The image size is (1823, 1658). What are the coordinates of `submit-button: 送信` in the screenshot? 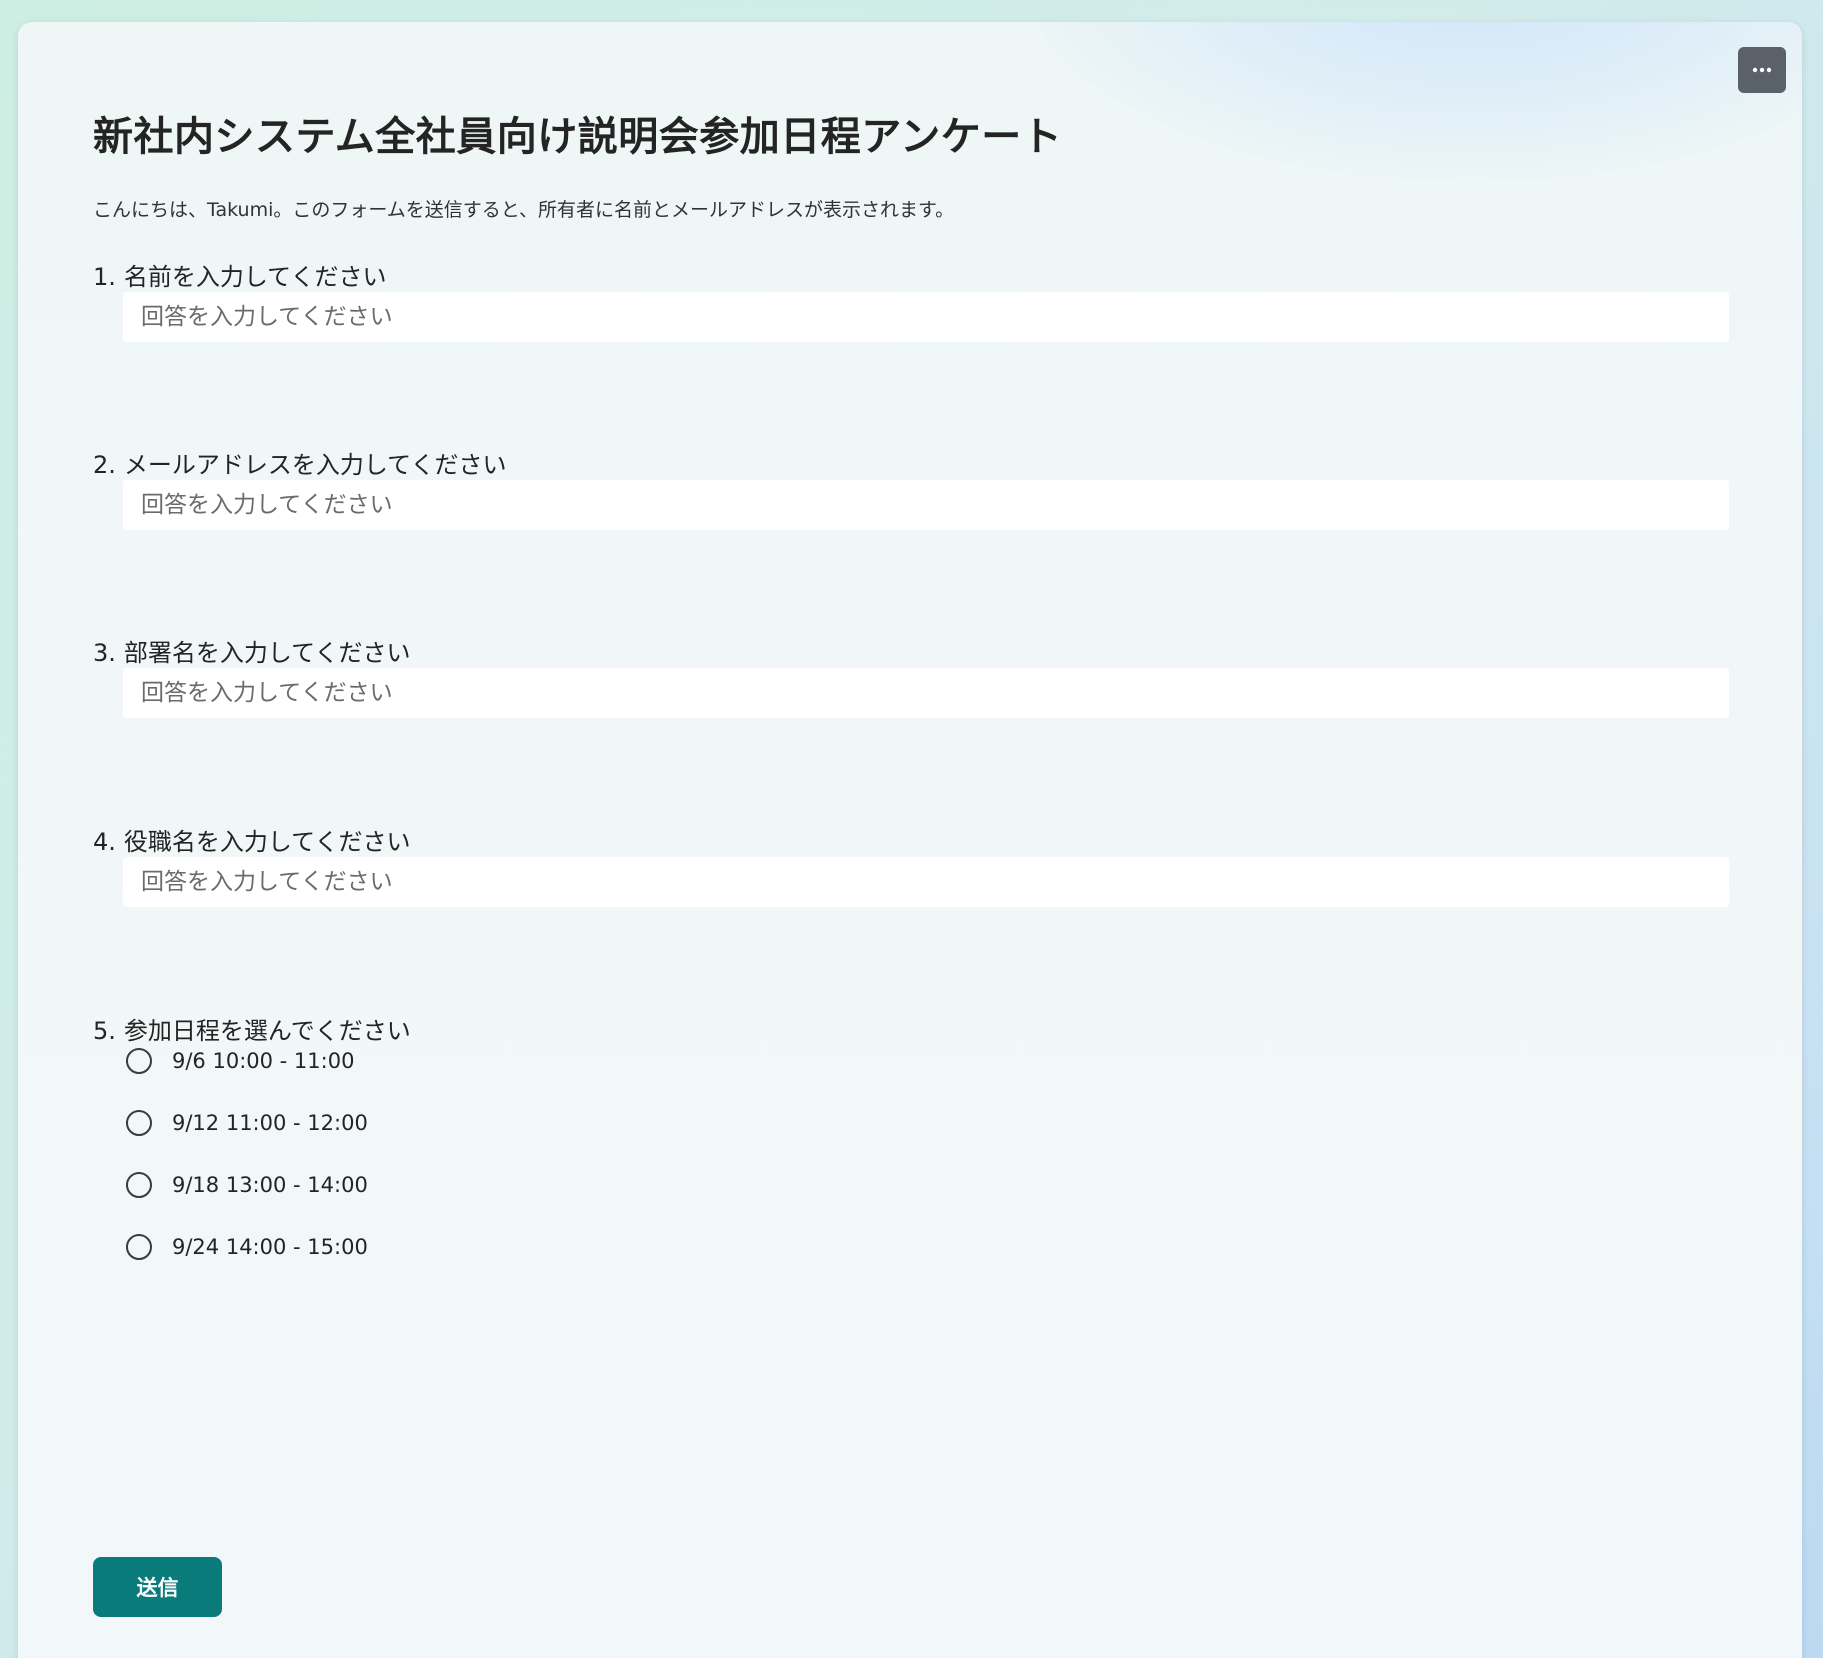 It's located at (157, 1587).